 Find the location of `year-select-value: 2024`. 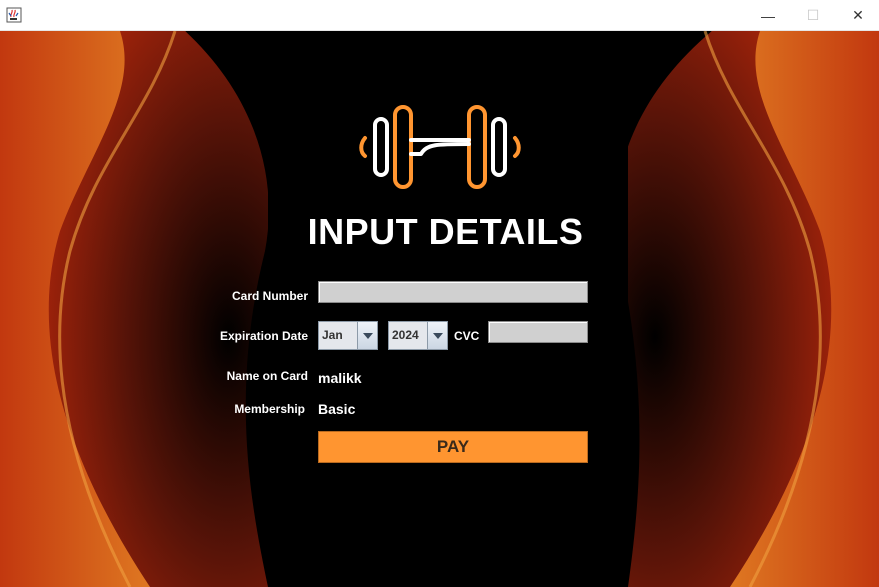

year-select-value: 2024 is located at coordinates (405, 335).